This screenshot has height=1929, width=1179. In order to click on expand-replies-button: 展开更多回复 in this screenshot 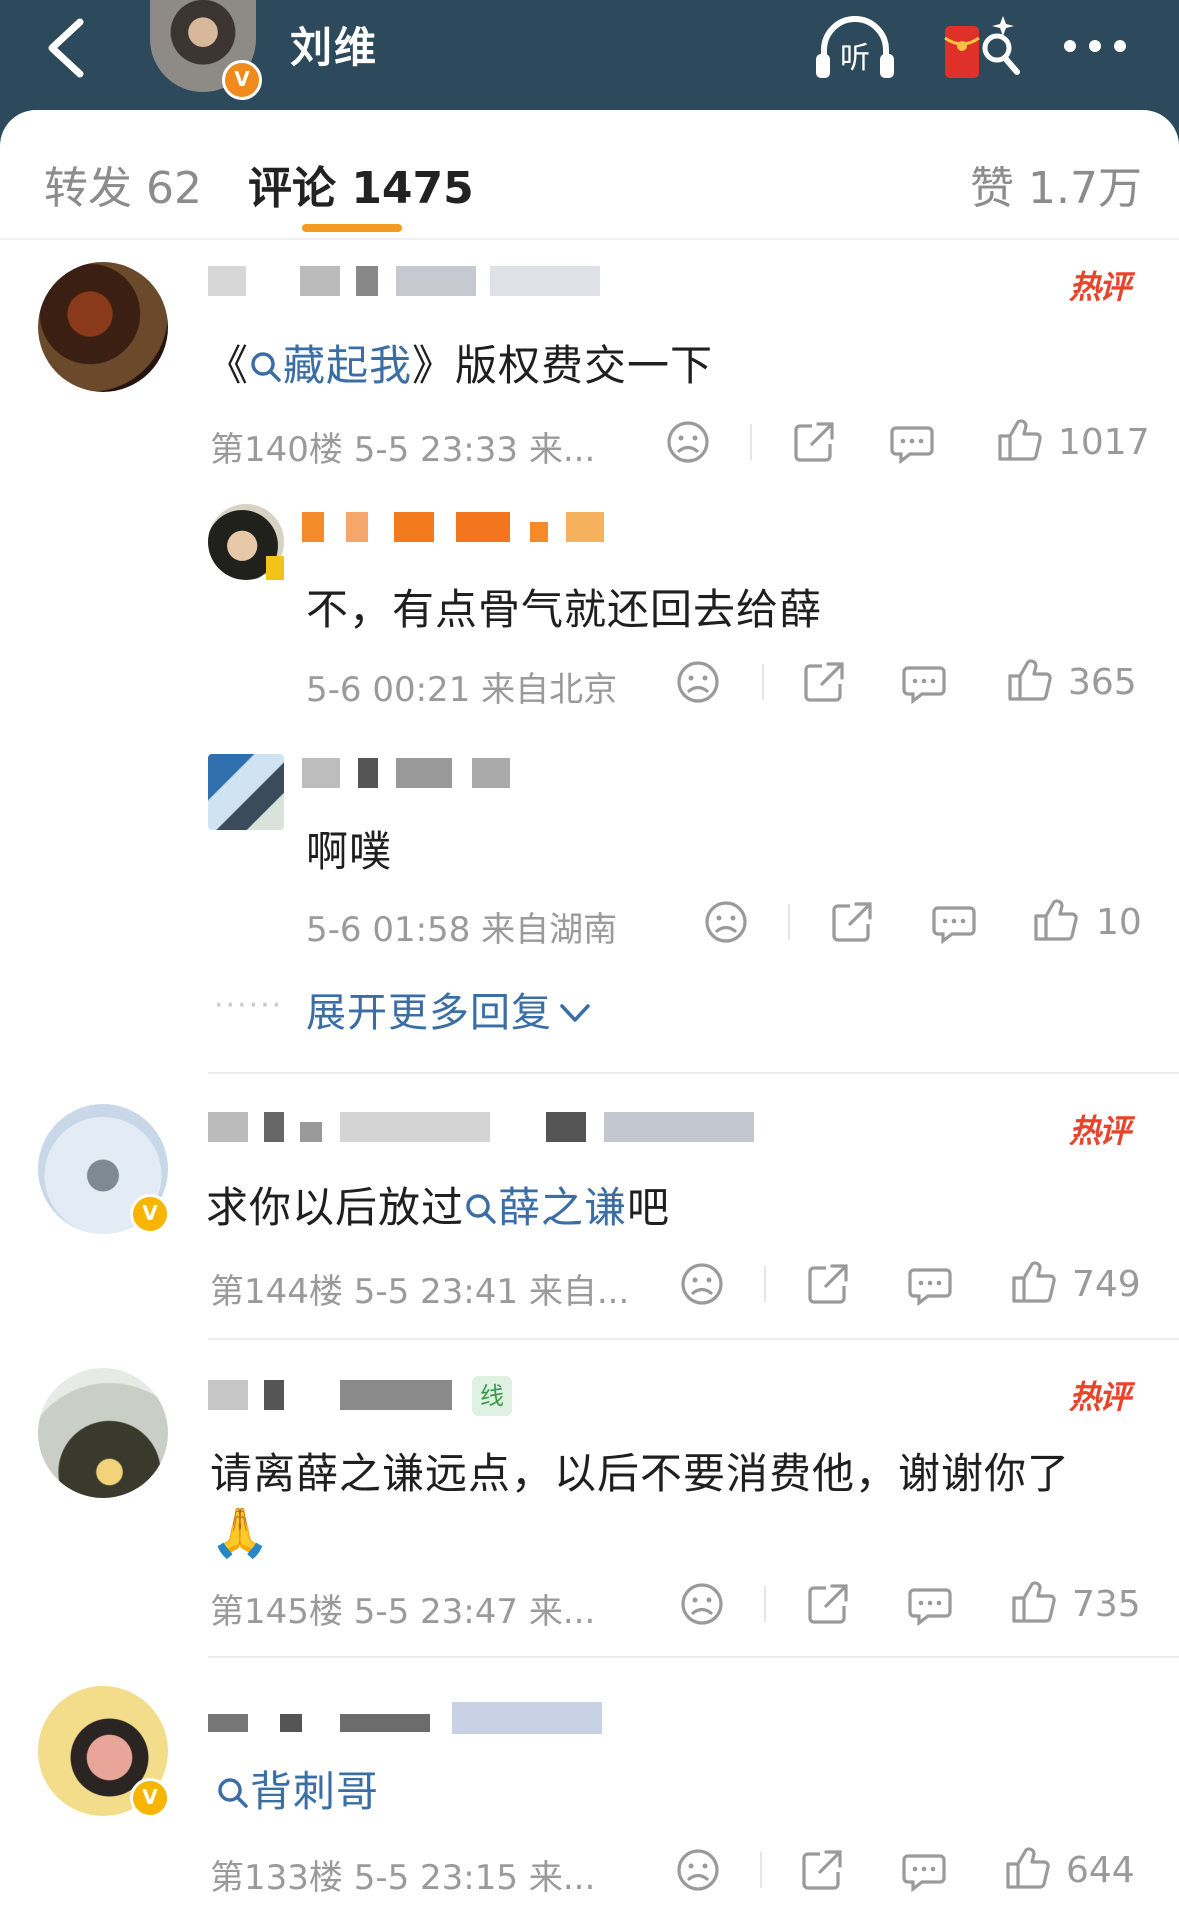, I will do `click(449, 1009)`.